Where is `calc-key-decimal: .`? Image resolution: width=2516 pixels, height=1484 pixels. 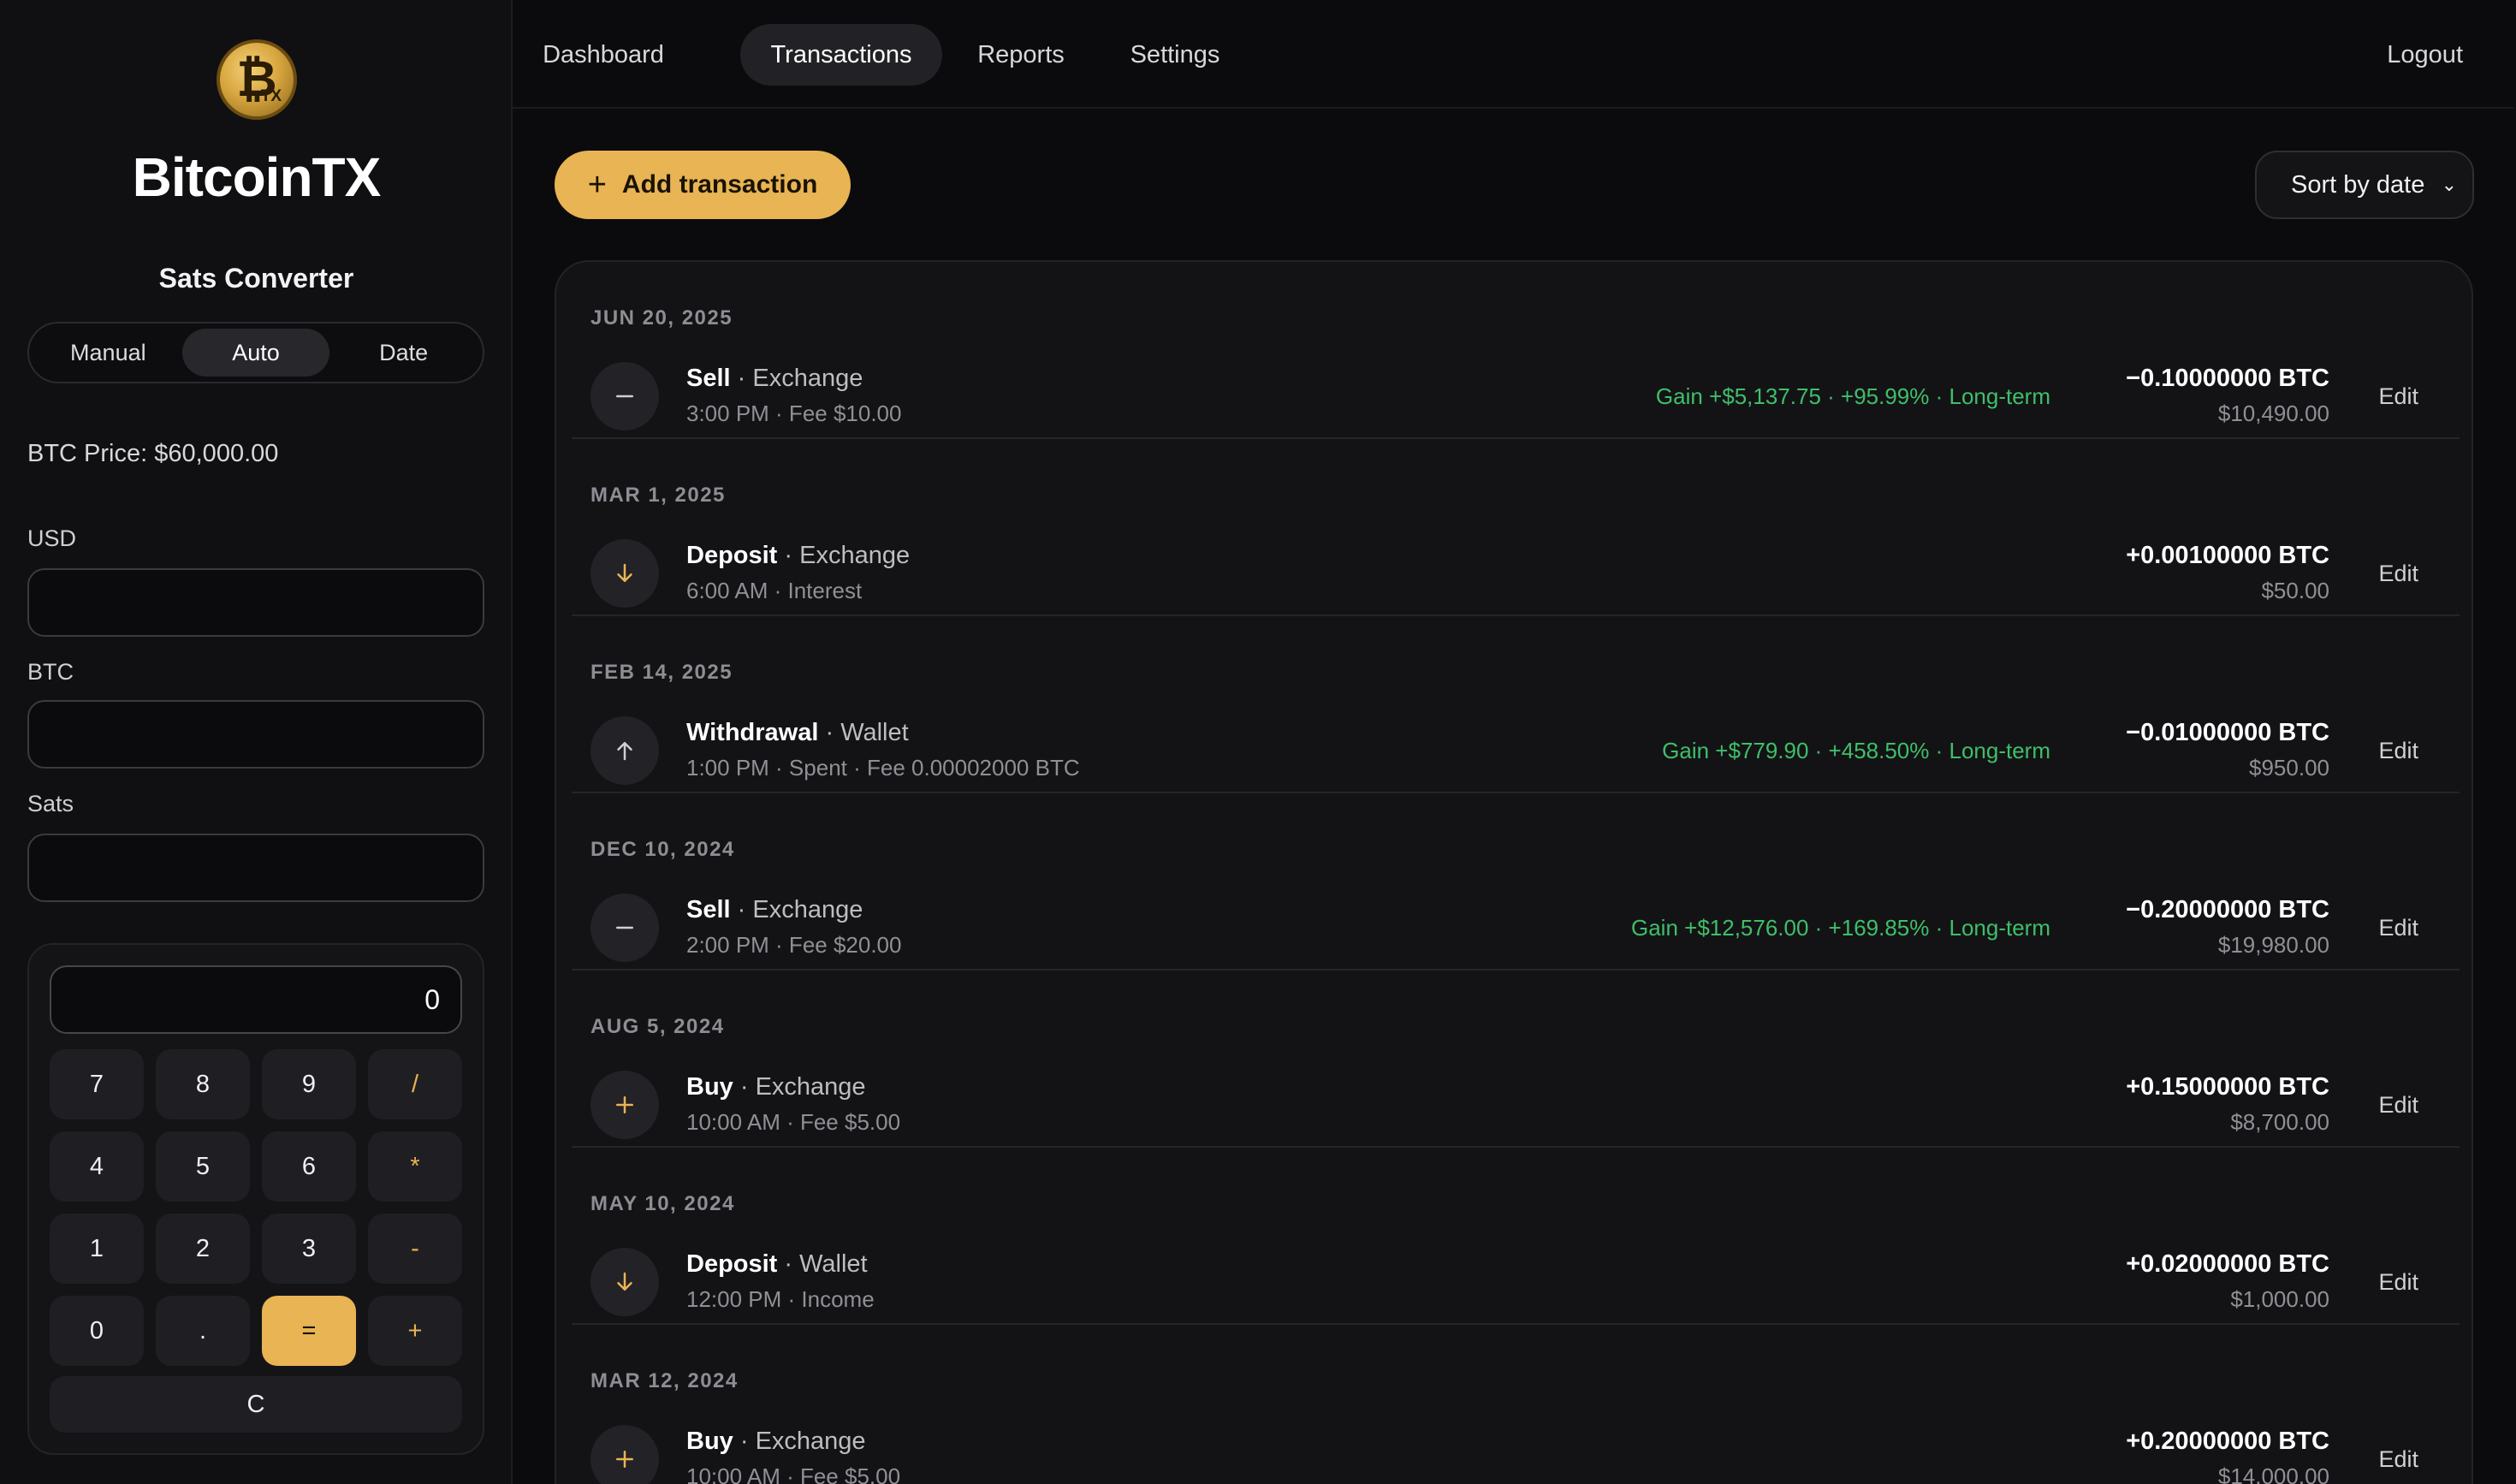
calc-key-decimal: . is located at coordinates (203, 1331).